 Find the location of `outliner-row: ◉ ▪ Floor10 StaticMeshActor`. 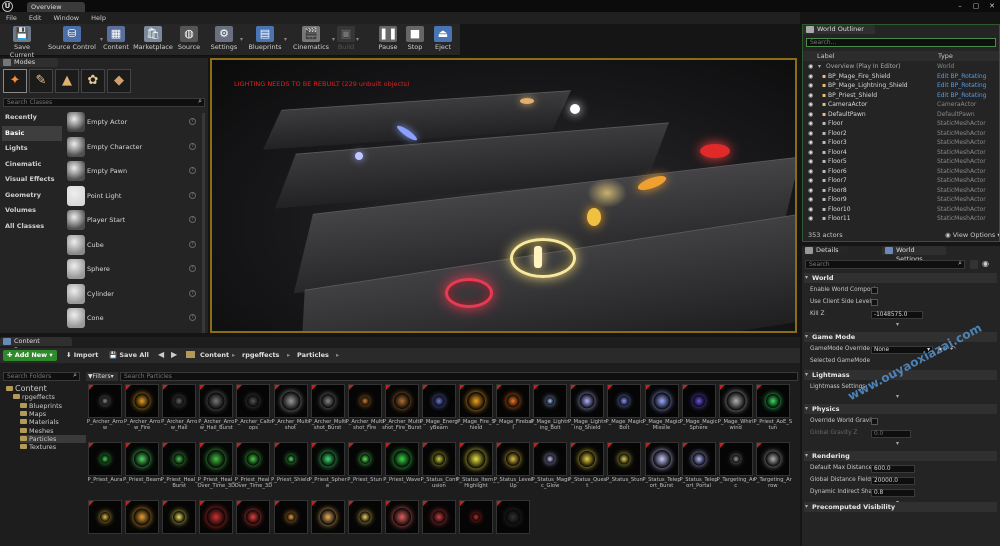

outliner-row: ◉ ▪ Floor10 StaticMeshActor is located at coordinates (901, 209).